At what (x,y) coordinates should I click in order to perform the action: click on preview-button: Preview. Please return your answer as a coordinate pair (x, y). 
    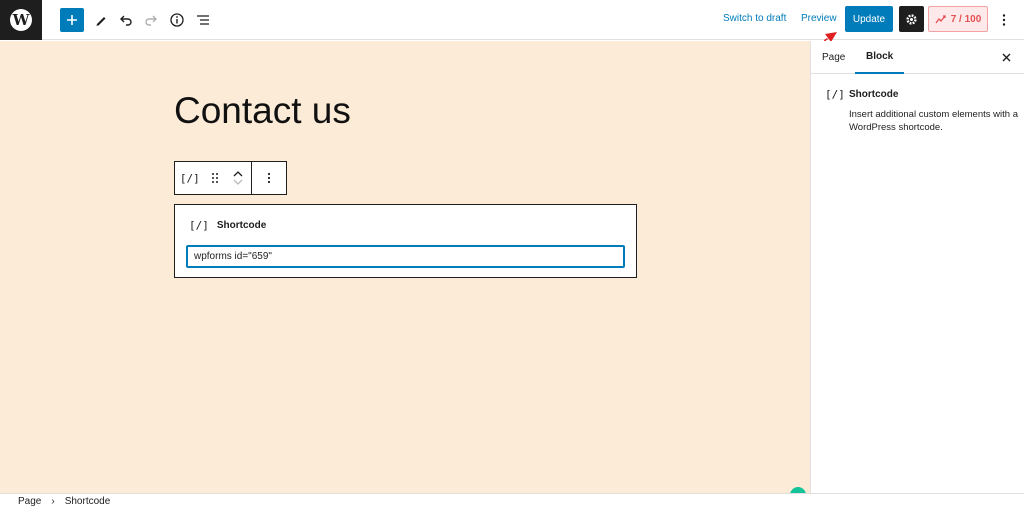
    Looking at the image, I should click on (819, 18).